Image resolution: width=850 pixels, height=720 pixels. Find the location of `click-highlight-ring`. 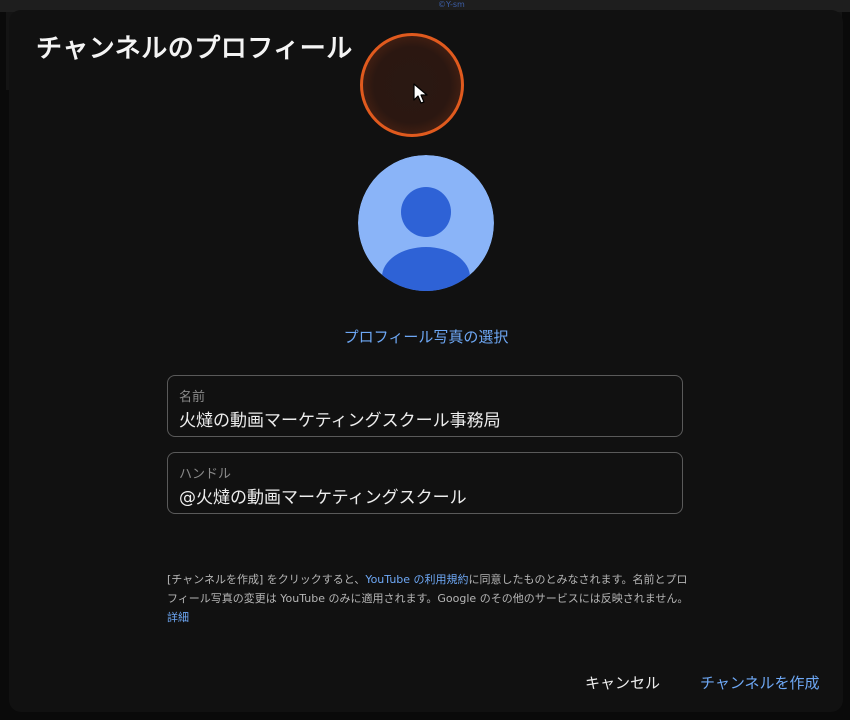

click-highlight-ring is located at coordinates (412, 85).